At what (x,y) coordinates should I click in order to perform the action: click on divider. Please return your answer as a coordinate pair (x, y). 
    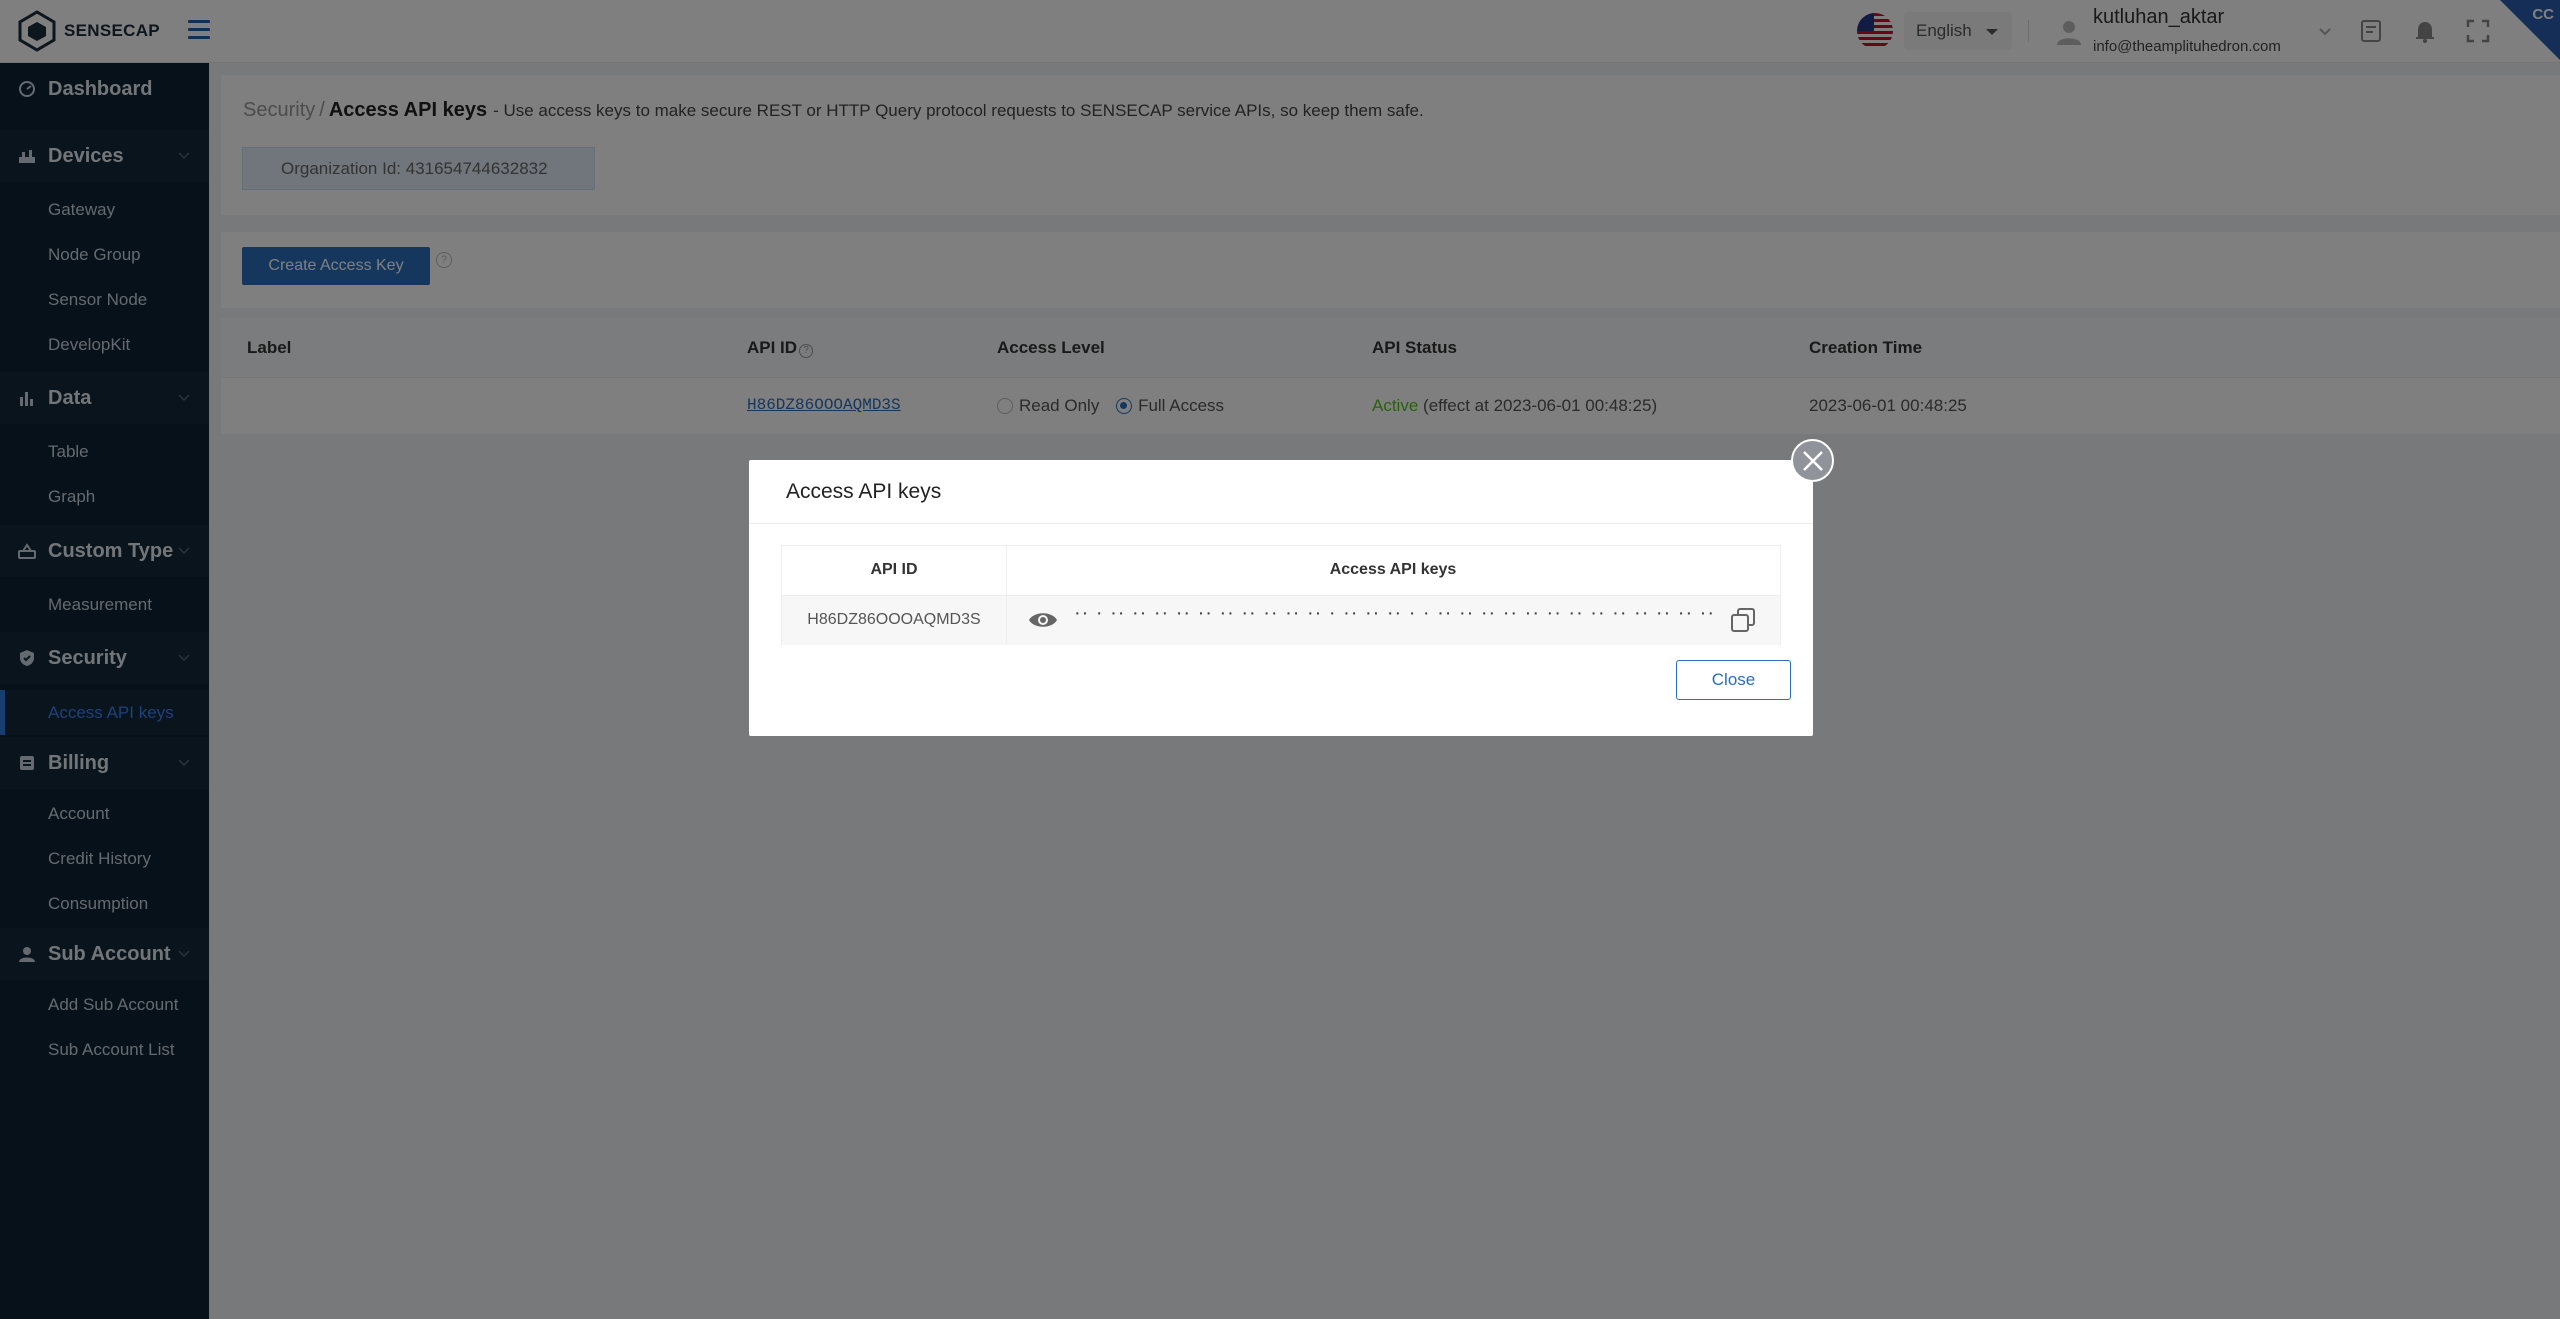
    Looking at the image, I should click on (1281, 523).